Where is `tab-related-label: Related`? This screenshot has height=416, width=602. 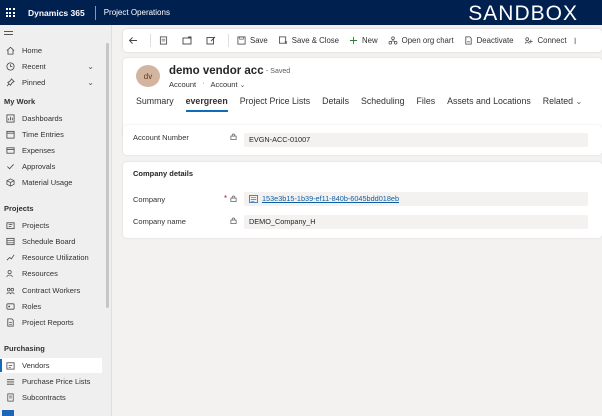
tab-related-label: Related is located at coordinates (558, 101).